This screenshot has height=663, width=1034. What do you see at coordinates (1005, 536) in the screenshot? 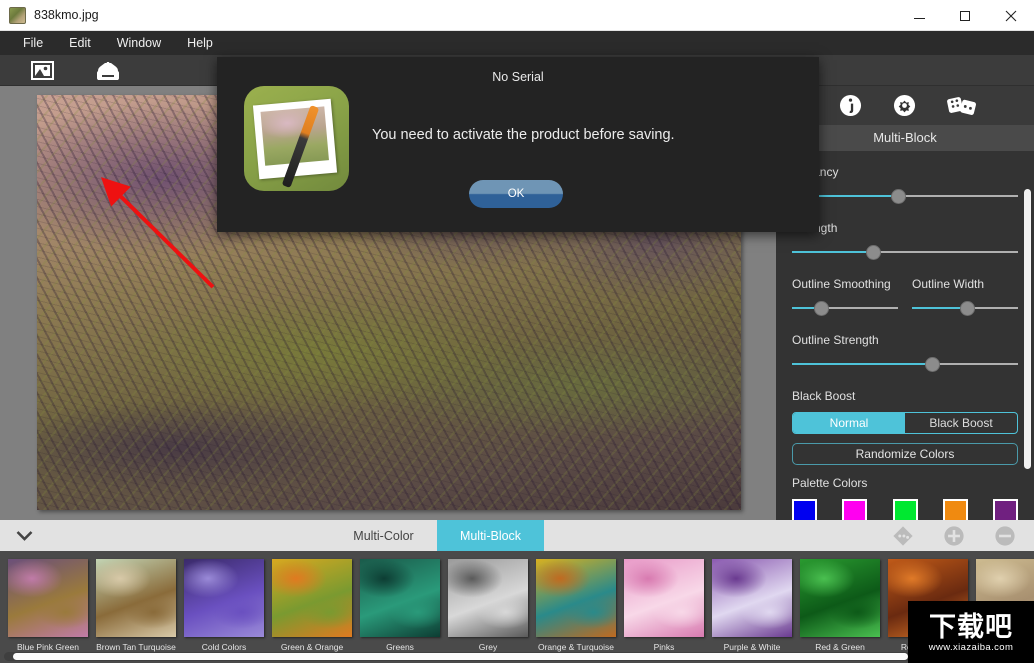
I see `remove-preset-icon` at bounding box center [1005, 536].